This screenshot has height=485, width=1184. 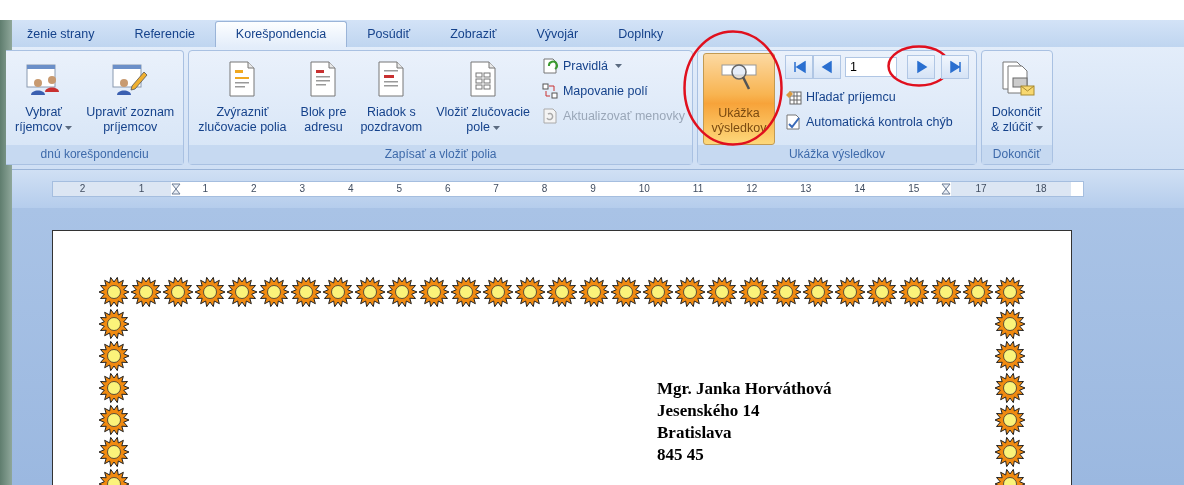 What do you see at coordinates (1017, 154) in the screenshot?
I see `group-label: Dokončiť` at bounding box center [1017, 154].